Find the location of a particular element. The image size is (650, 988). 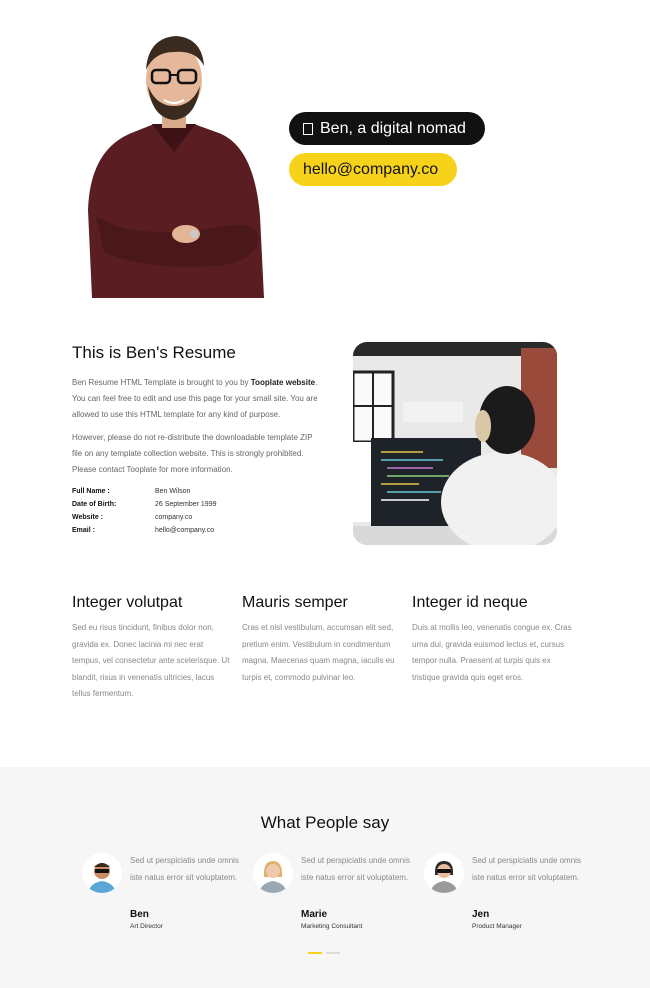

feature-title: Integer id neque is located at coordinates (470, 602).